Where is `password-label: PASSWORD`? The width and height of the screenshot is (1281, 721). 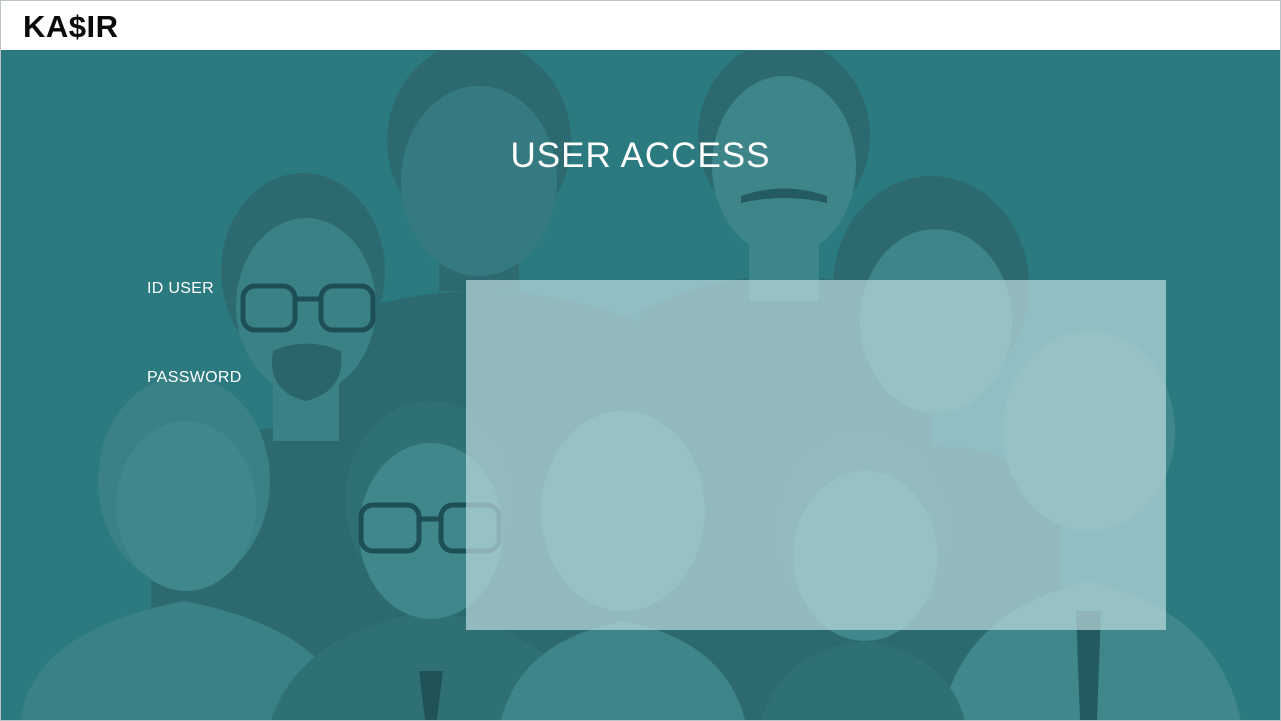 password-label: PASSWORD is located at coordinates (194, 377).